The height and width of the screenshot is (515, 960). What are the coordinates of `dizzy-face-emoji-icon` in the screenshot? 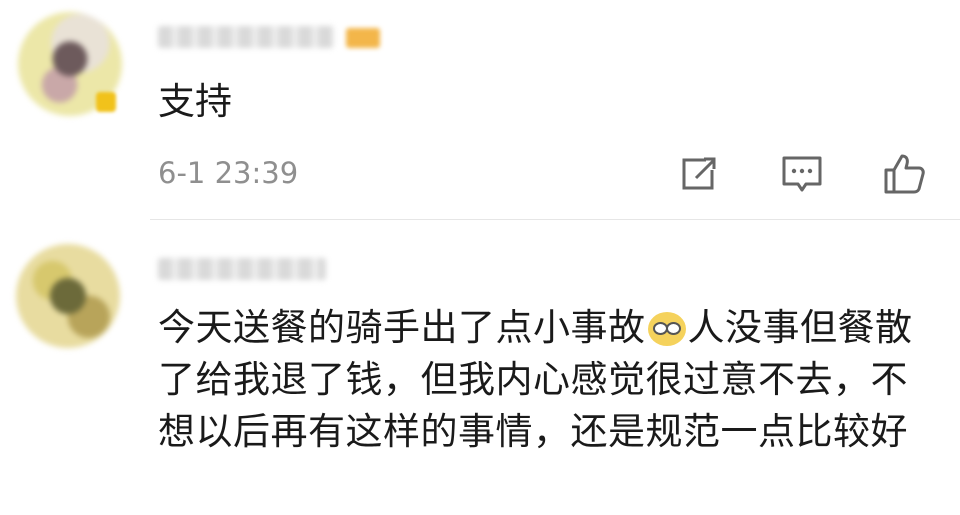 It's located at (666, 329).